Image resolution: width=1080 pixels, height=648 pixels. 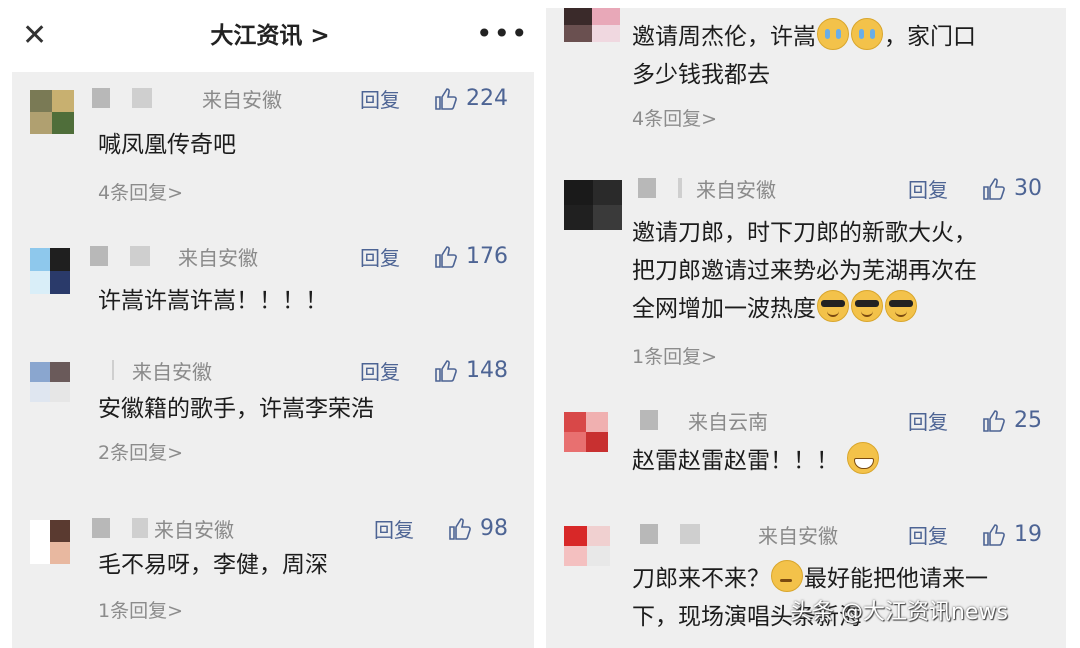 What do you see at coordinates (1028, 420) in the screenshot?
I see `like-count: 25` at bounding box center [1028, 420].